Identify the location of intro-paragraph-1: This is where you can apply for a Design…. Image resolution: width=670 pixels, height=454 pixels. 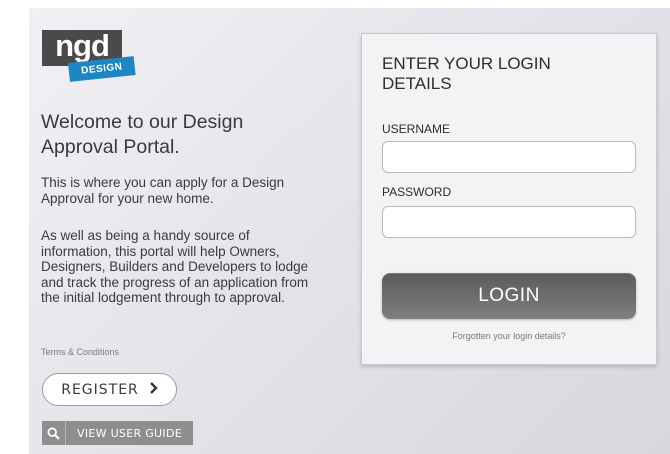
(163, 190).